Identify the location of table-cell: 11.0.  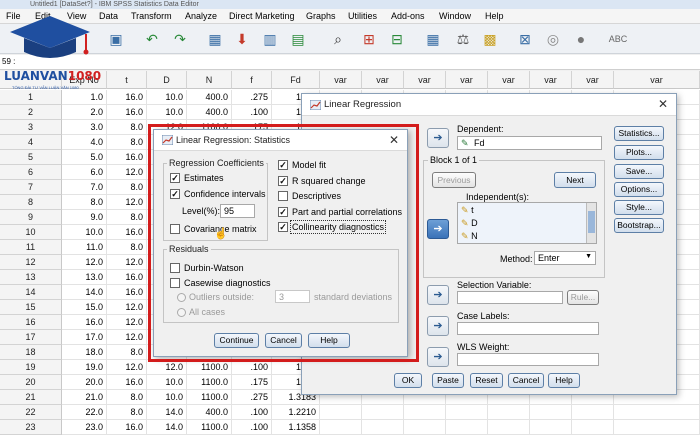
(84, 247).